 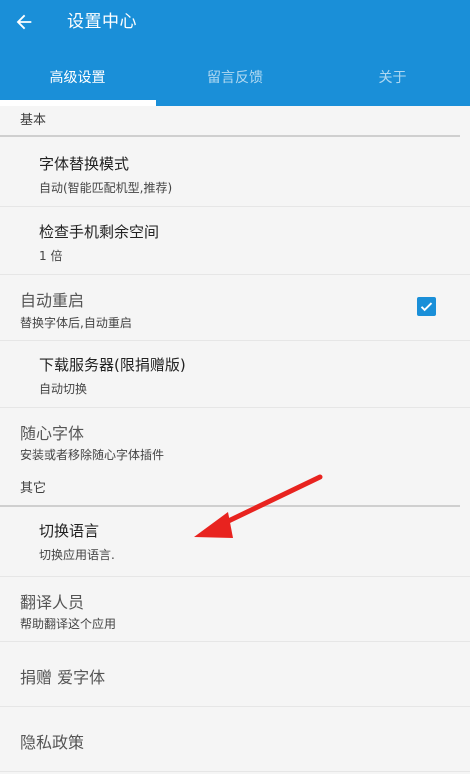 What do you see at coordinates (235, 374) in the screenshot?
I see `setting-download-server: 下载服务器(限捐赠版) 自动切换` at bounding box center [235, 374].